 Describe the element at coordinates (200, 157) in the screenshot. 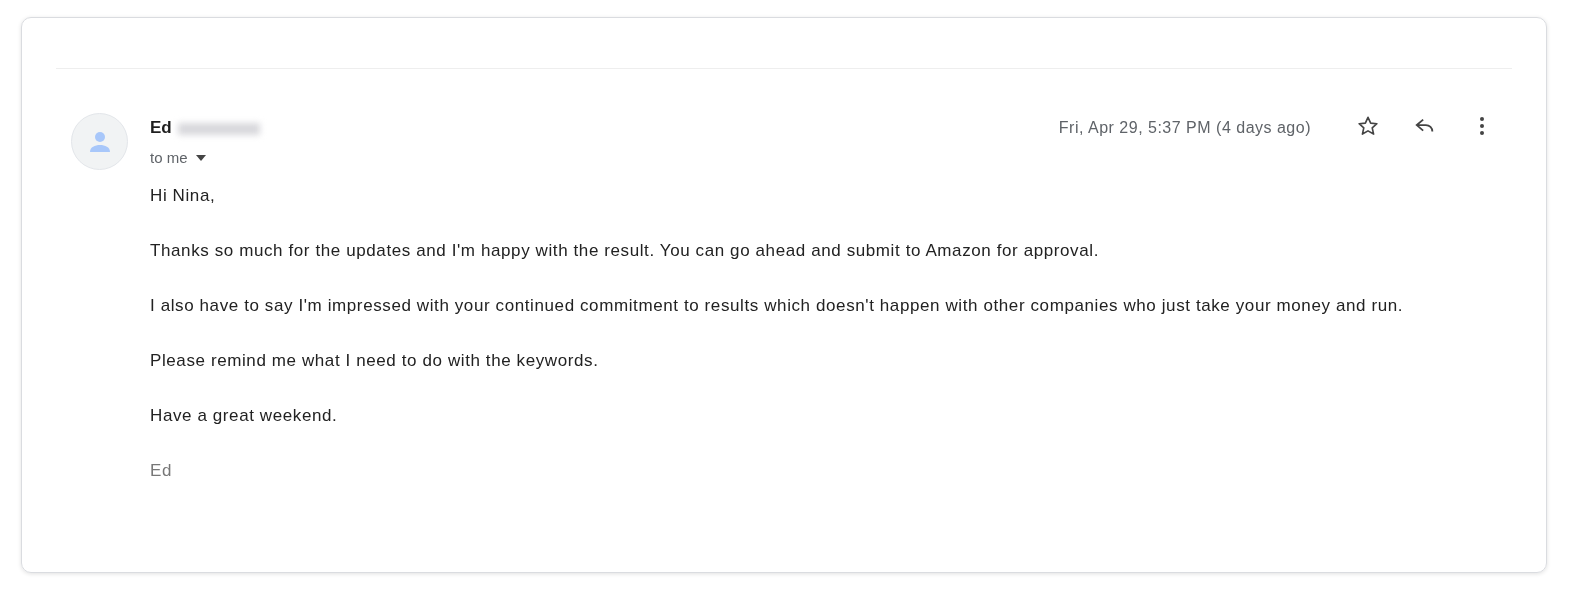

I see `dropdown-caret-icon` at that location.